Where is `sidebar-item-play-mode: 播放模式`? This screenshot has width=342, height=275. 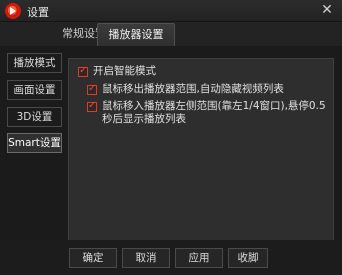
sidebar-item-play-mode: 播放模式 is located at coordinates (34, 63).